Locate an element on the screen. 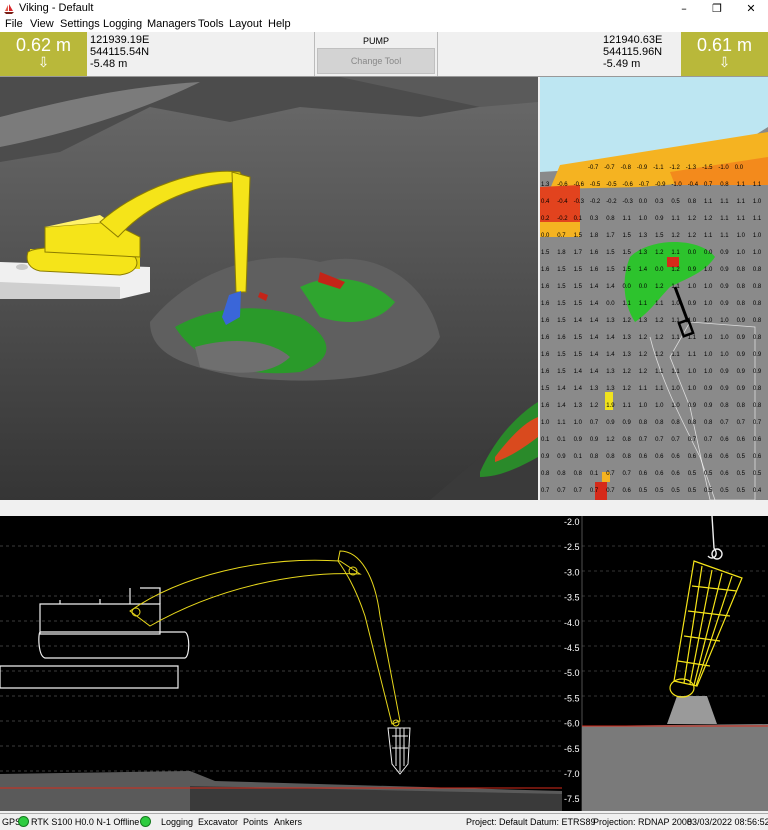 This screenshot has width=768, height=830. left-depth-value: 0.62 m is located at coordinates (43, 45).